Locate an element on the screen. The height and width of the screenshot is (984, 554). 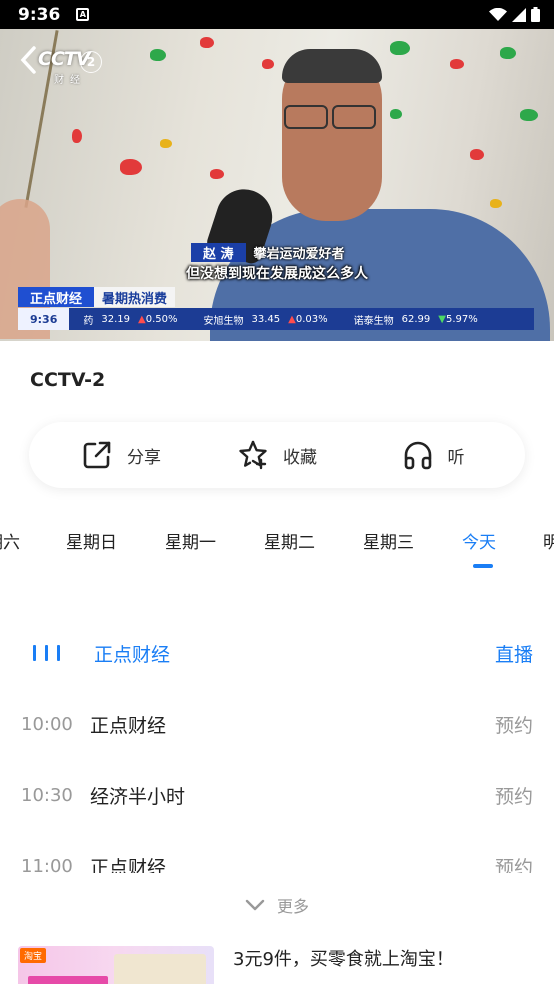
status-icons is located at coordinates (514, 14).